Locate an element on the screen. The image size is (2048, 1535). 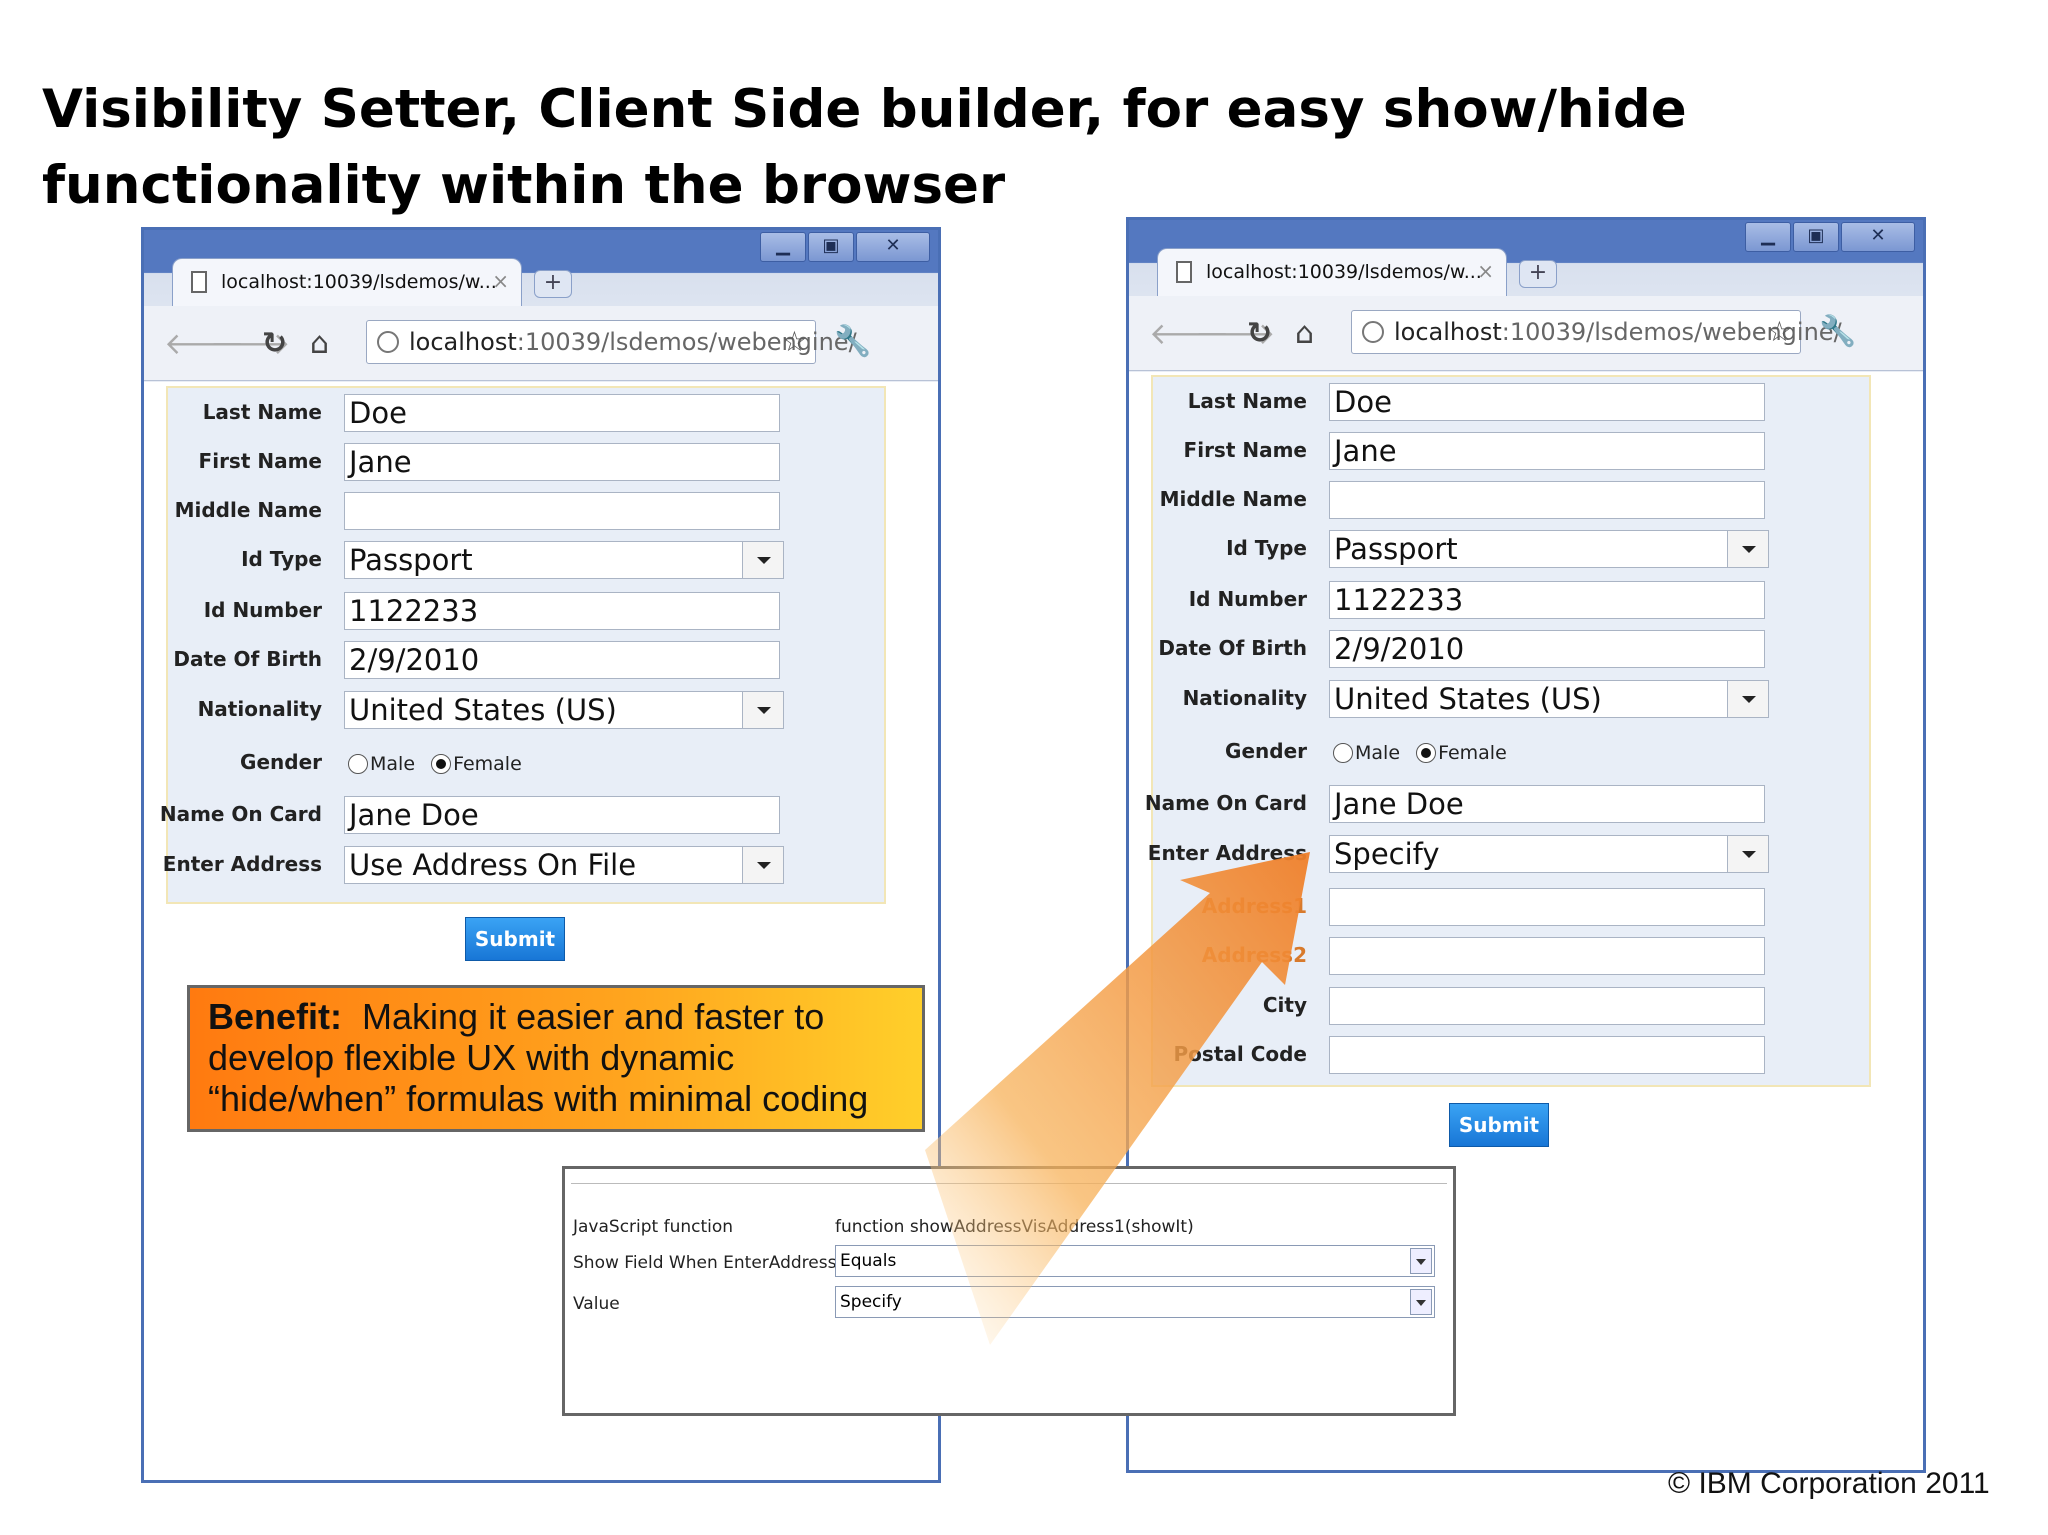
row-enter-address: Enter Address Specify is located at coordinates (1508, 855).